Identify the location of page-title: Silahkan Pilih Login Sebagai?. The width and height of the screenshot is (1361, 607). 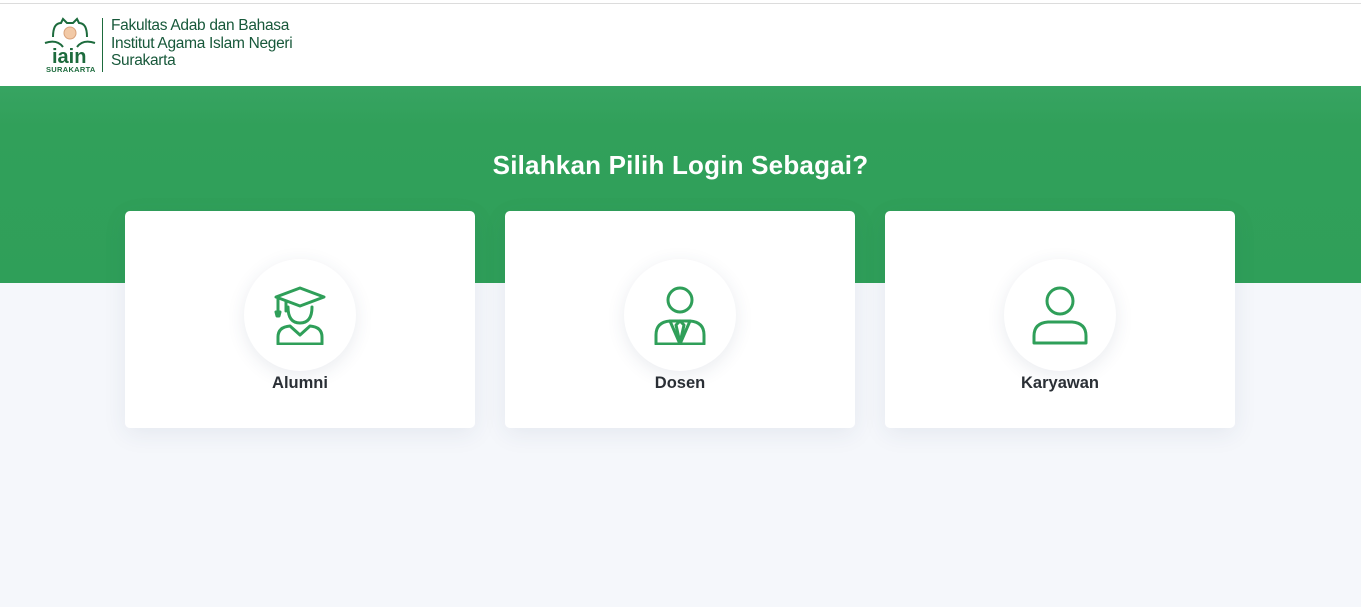
(680, 165).